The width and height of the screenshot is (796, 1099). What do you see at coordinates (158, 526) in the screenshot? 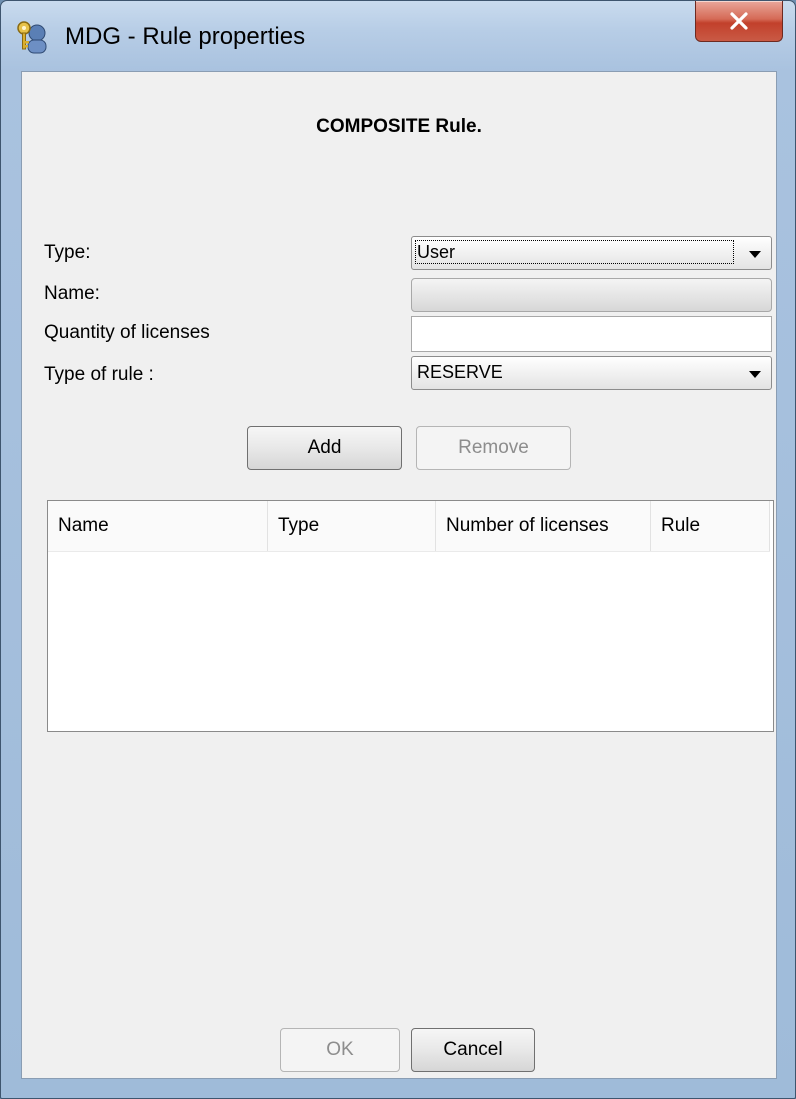
I see `column-header-name: Name` at bounding box center [158, 526].